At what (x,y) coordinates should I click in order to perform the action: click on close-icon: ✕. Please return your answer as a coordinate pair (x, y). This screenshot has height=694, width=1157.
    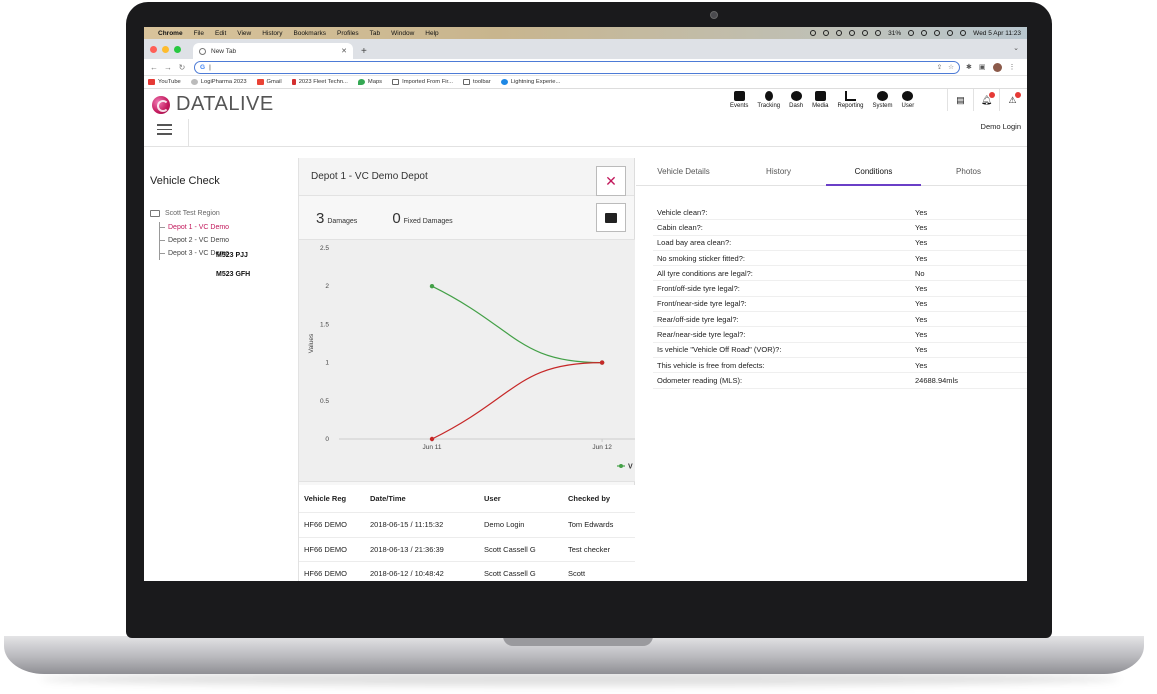
    Looking at the image, I should click on (611, 180).